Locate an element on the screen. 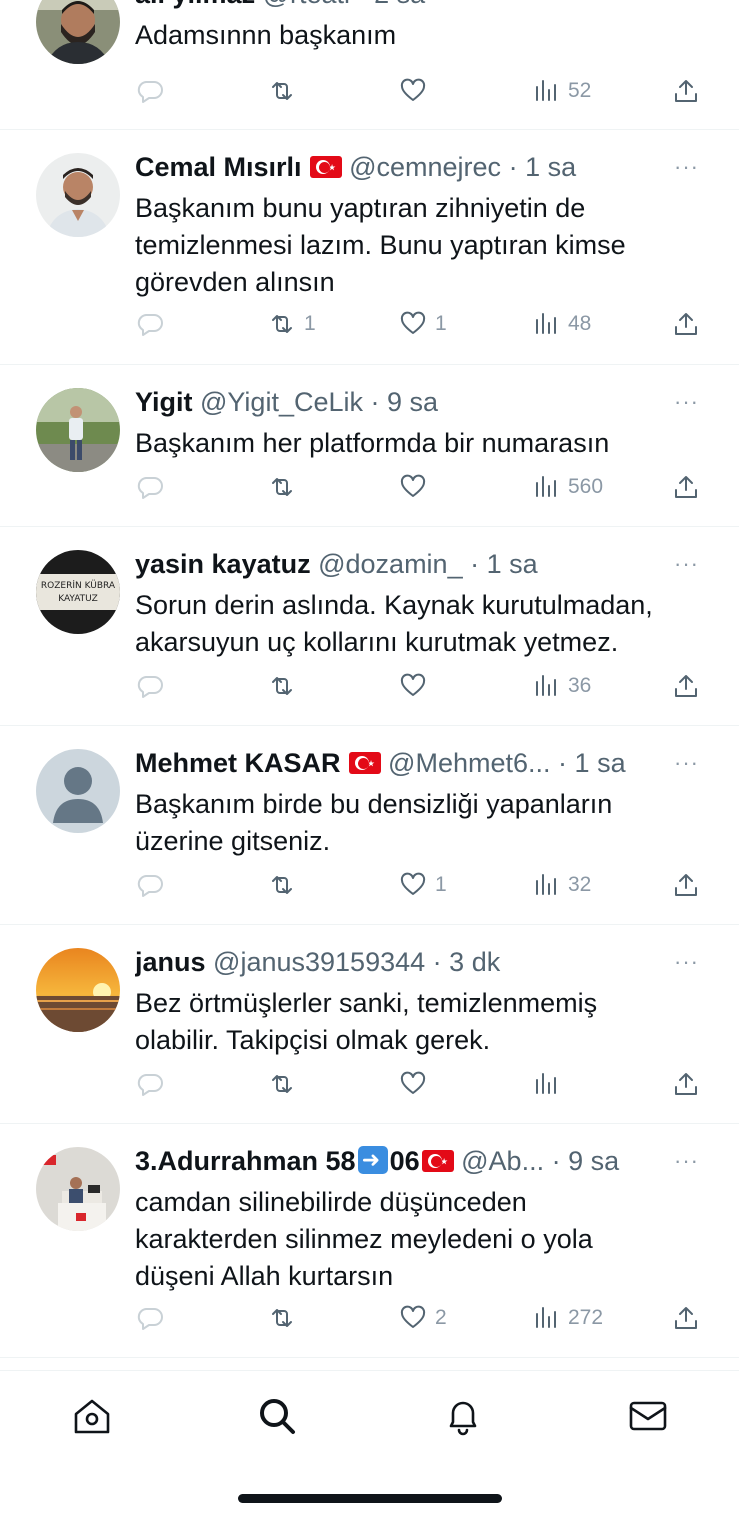 This screenshot has height=1518, width=739. retweet-button: 1 is located at coordinates (292, 324).